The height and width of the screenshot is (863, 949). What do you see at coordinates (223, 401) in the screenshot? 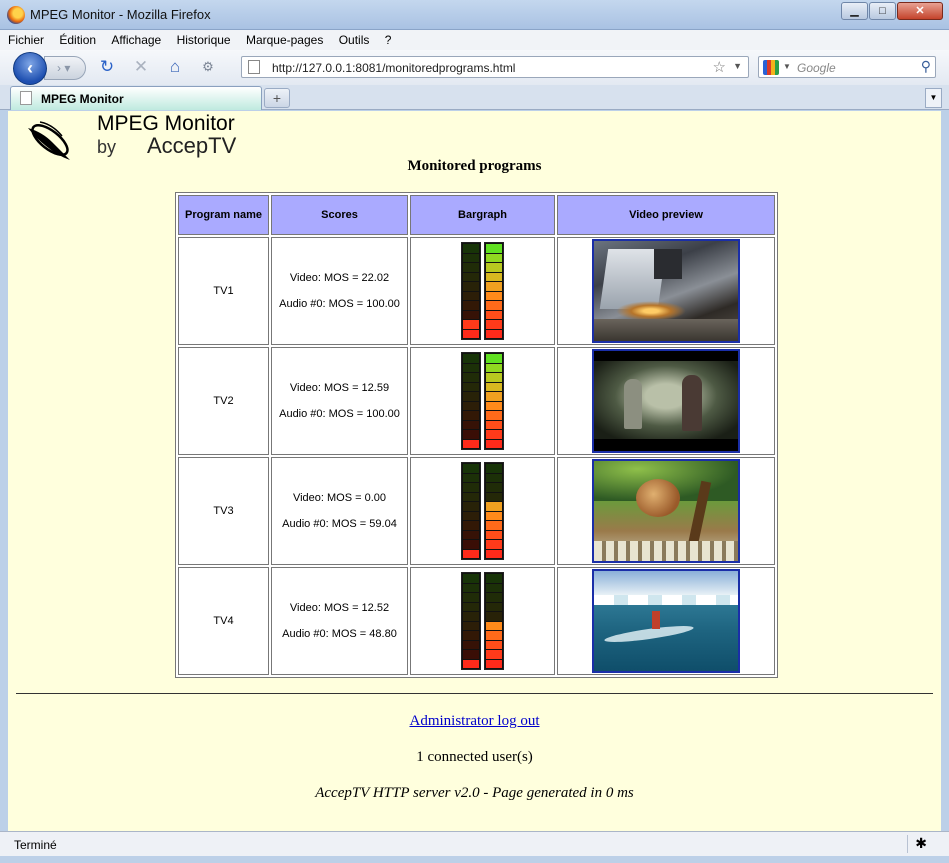
I see `program-name: TV2` at bounding box center [223, 401].